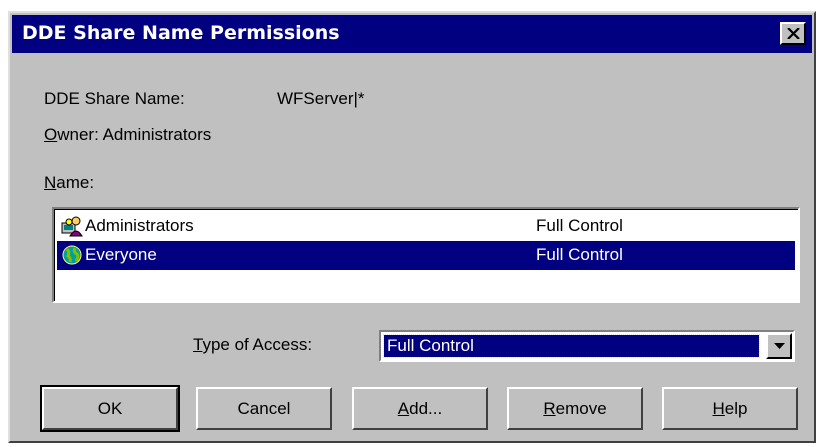 Image resolution: width=822 pixels, height=447 pixels. What do you see at coordinates (69, 182) in the screenshot?
I see `name-list-label: Name:` at bounding box center [69, 182].